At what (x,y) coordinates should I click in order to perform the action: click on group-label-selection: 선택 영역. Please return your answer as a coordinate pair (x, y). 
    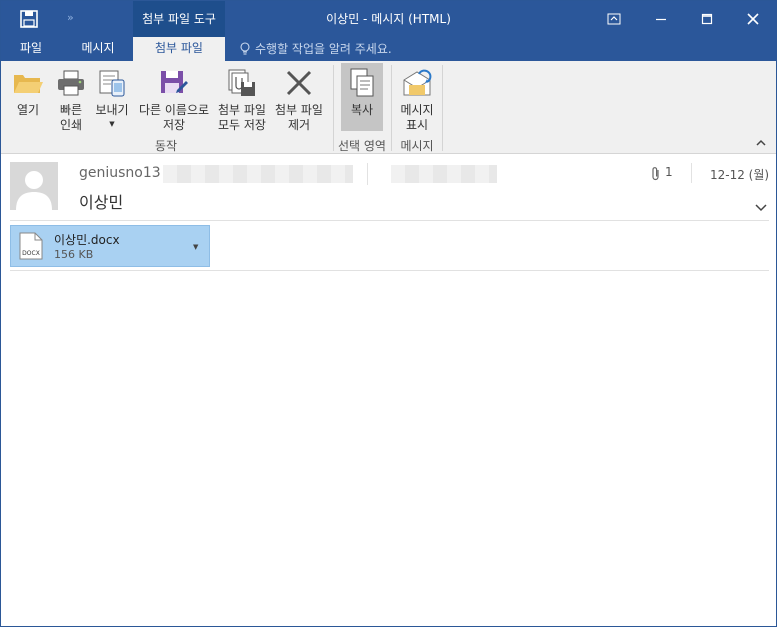
    Looking at the image, I should click on (362, 146).